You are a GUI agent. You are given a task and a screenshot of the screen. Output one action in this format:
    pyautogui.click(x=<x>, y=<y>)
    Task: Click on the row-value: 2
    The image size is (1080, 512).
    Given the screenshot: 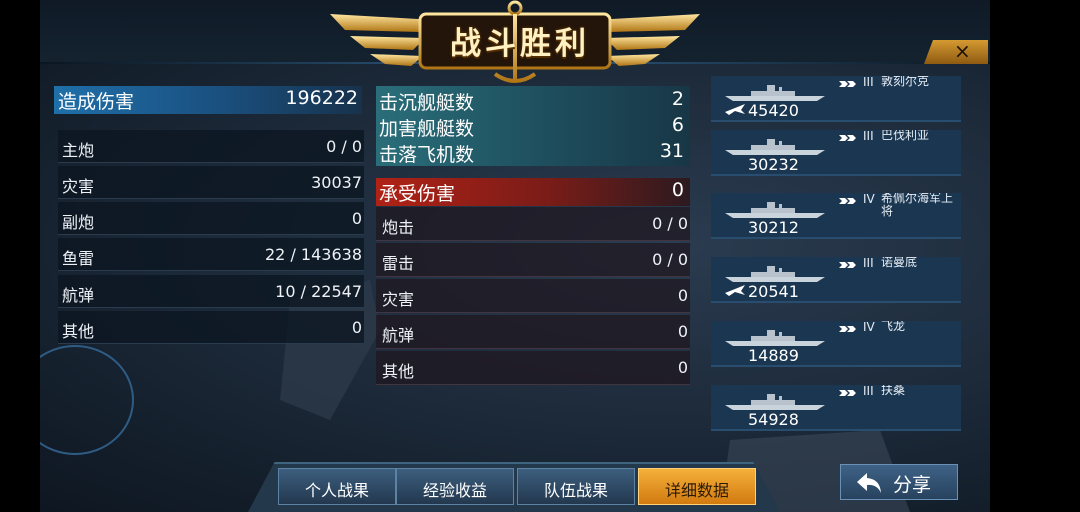 What is the action you would take?
    pyautogui.click(x=677, y=99)
    